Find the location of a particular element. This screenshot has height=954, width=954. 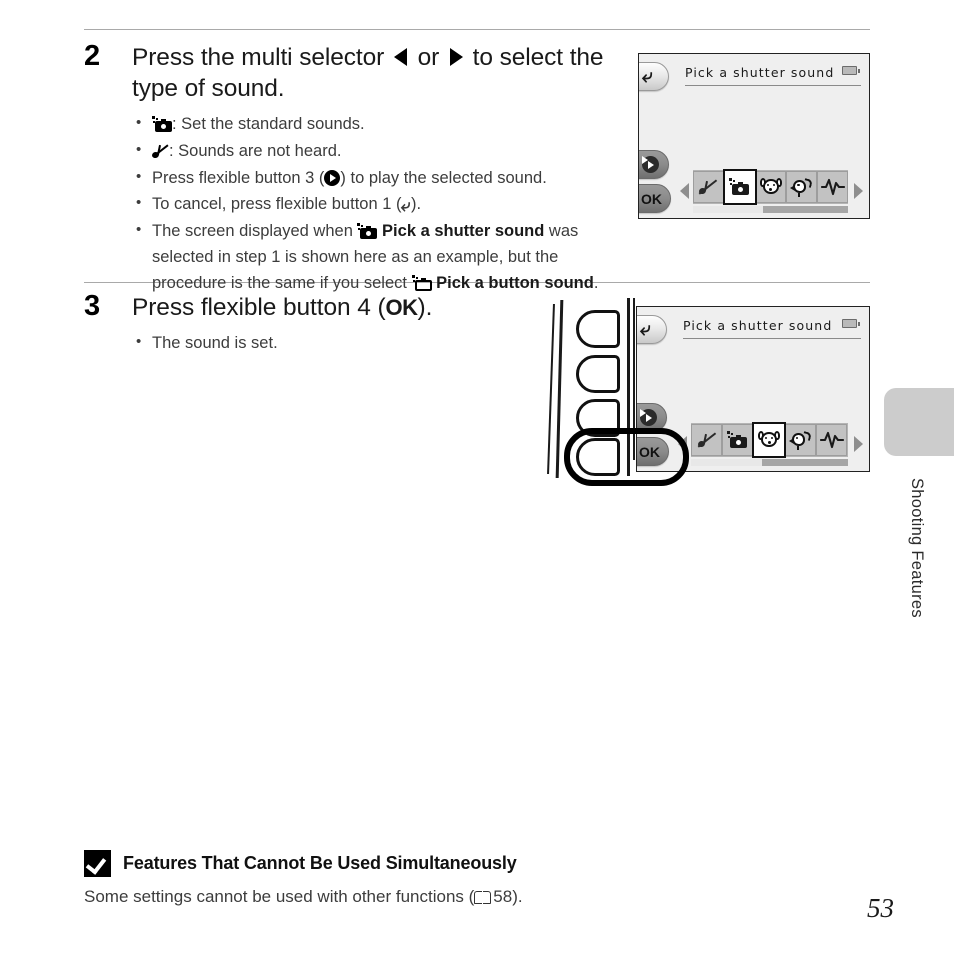

bullet-no-sounds: : Sounds are not heard. is located at coordinates (368, 151).